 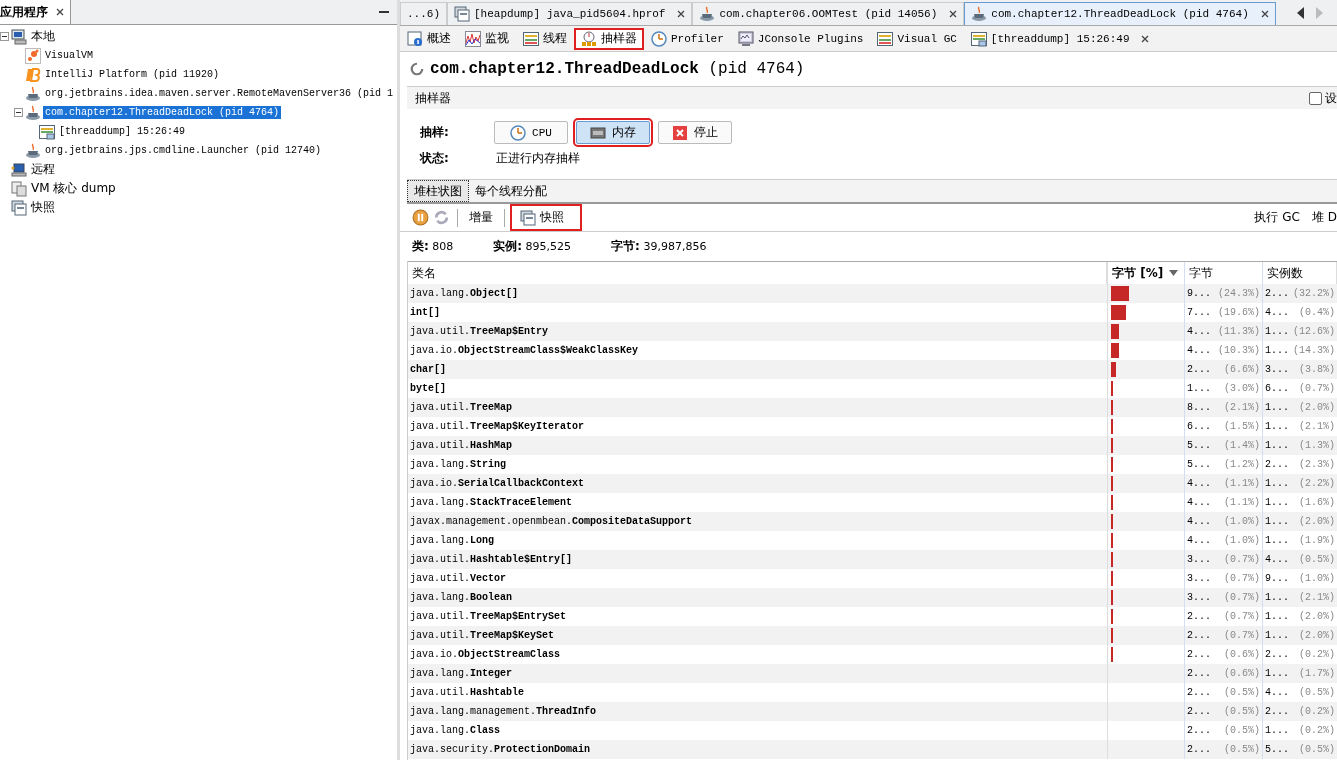 I want to click on sampling-button: CPU, so click(x=531, y=132).